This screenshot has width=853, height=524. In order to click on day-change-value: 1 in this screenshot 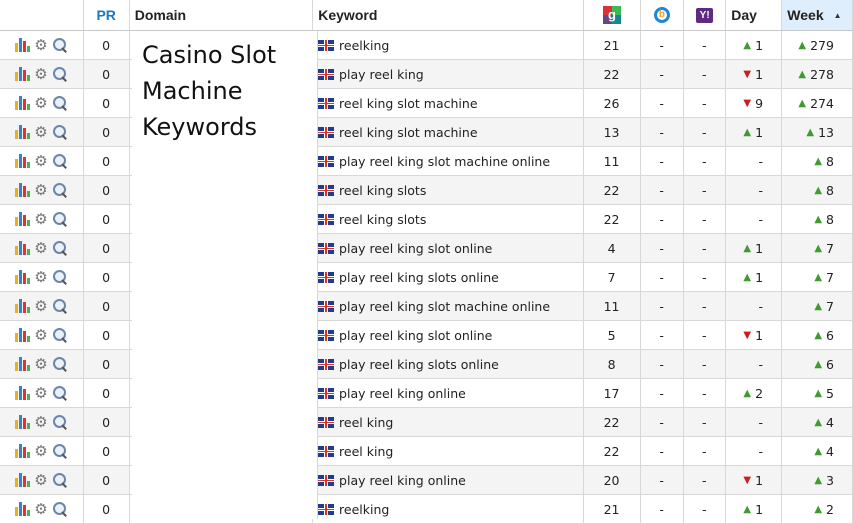, I will do `click(759, 480)`.